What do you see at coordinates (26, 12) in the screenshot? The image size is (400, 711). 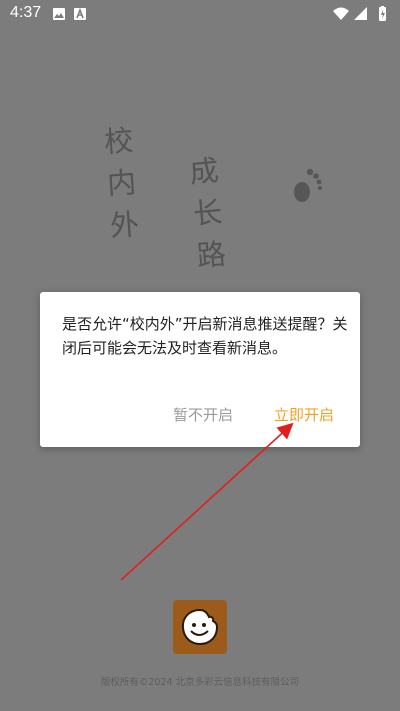 I see `status-time: 4:37` at bounding box center [26, 12].